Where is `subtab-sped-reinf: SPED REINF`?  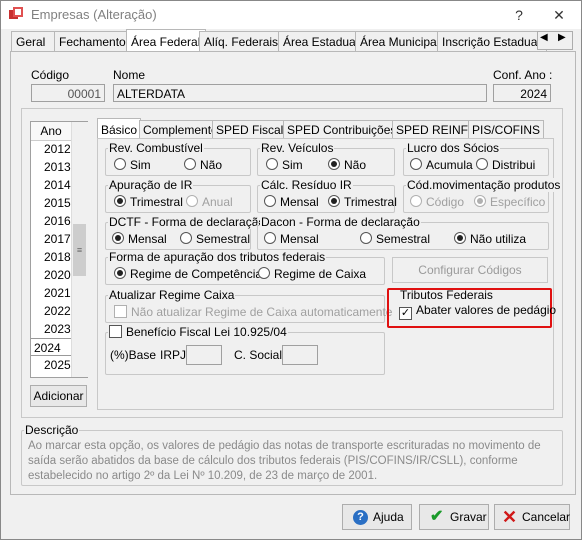 subtab-sped-reinf: SPED REINF is located at coordinates (430, 129).